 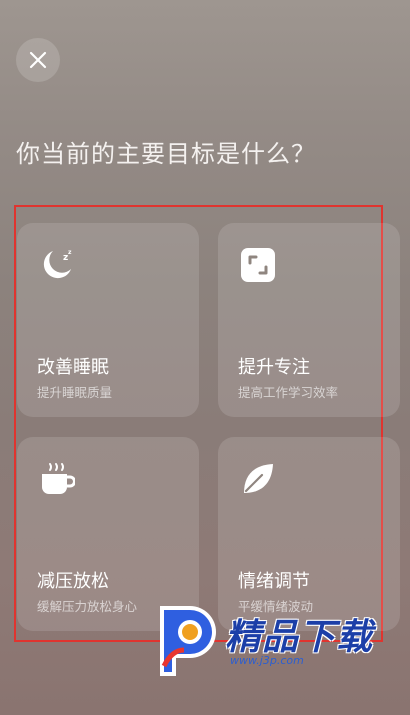 What do you see at coordinates (75, 392) in the screenshot?
I see `goal-subtitle: 提升睡眠质量` at bounding box center [75, 392].